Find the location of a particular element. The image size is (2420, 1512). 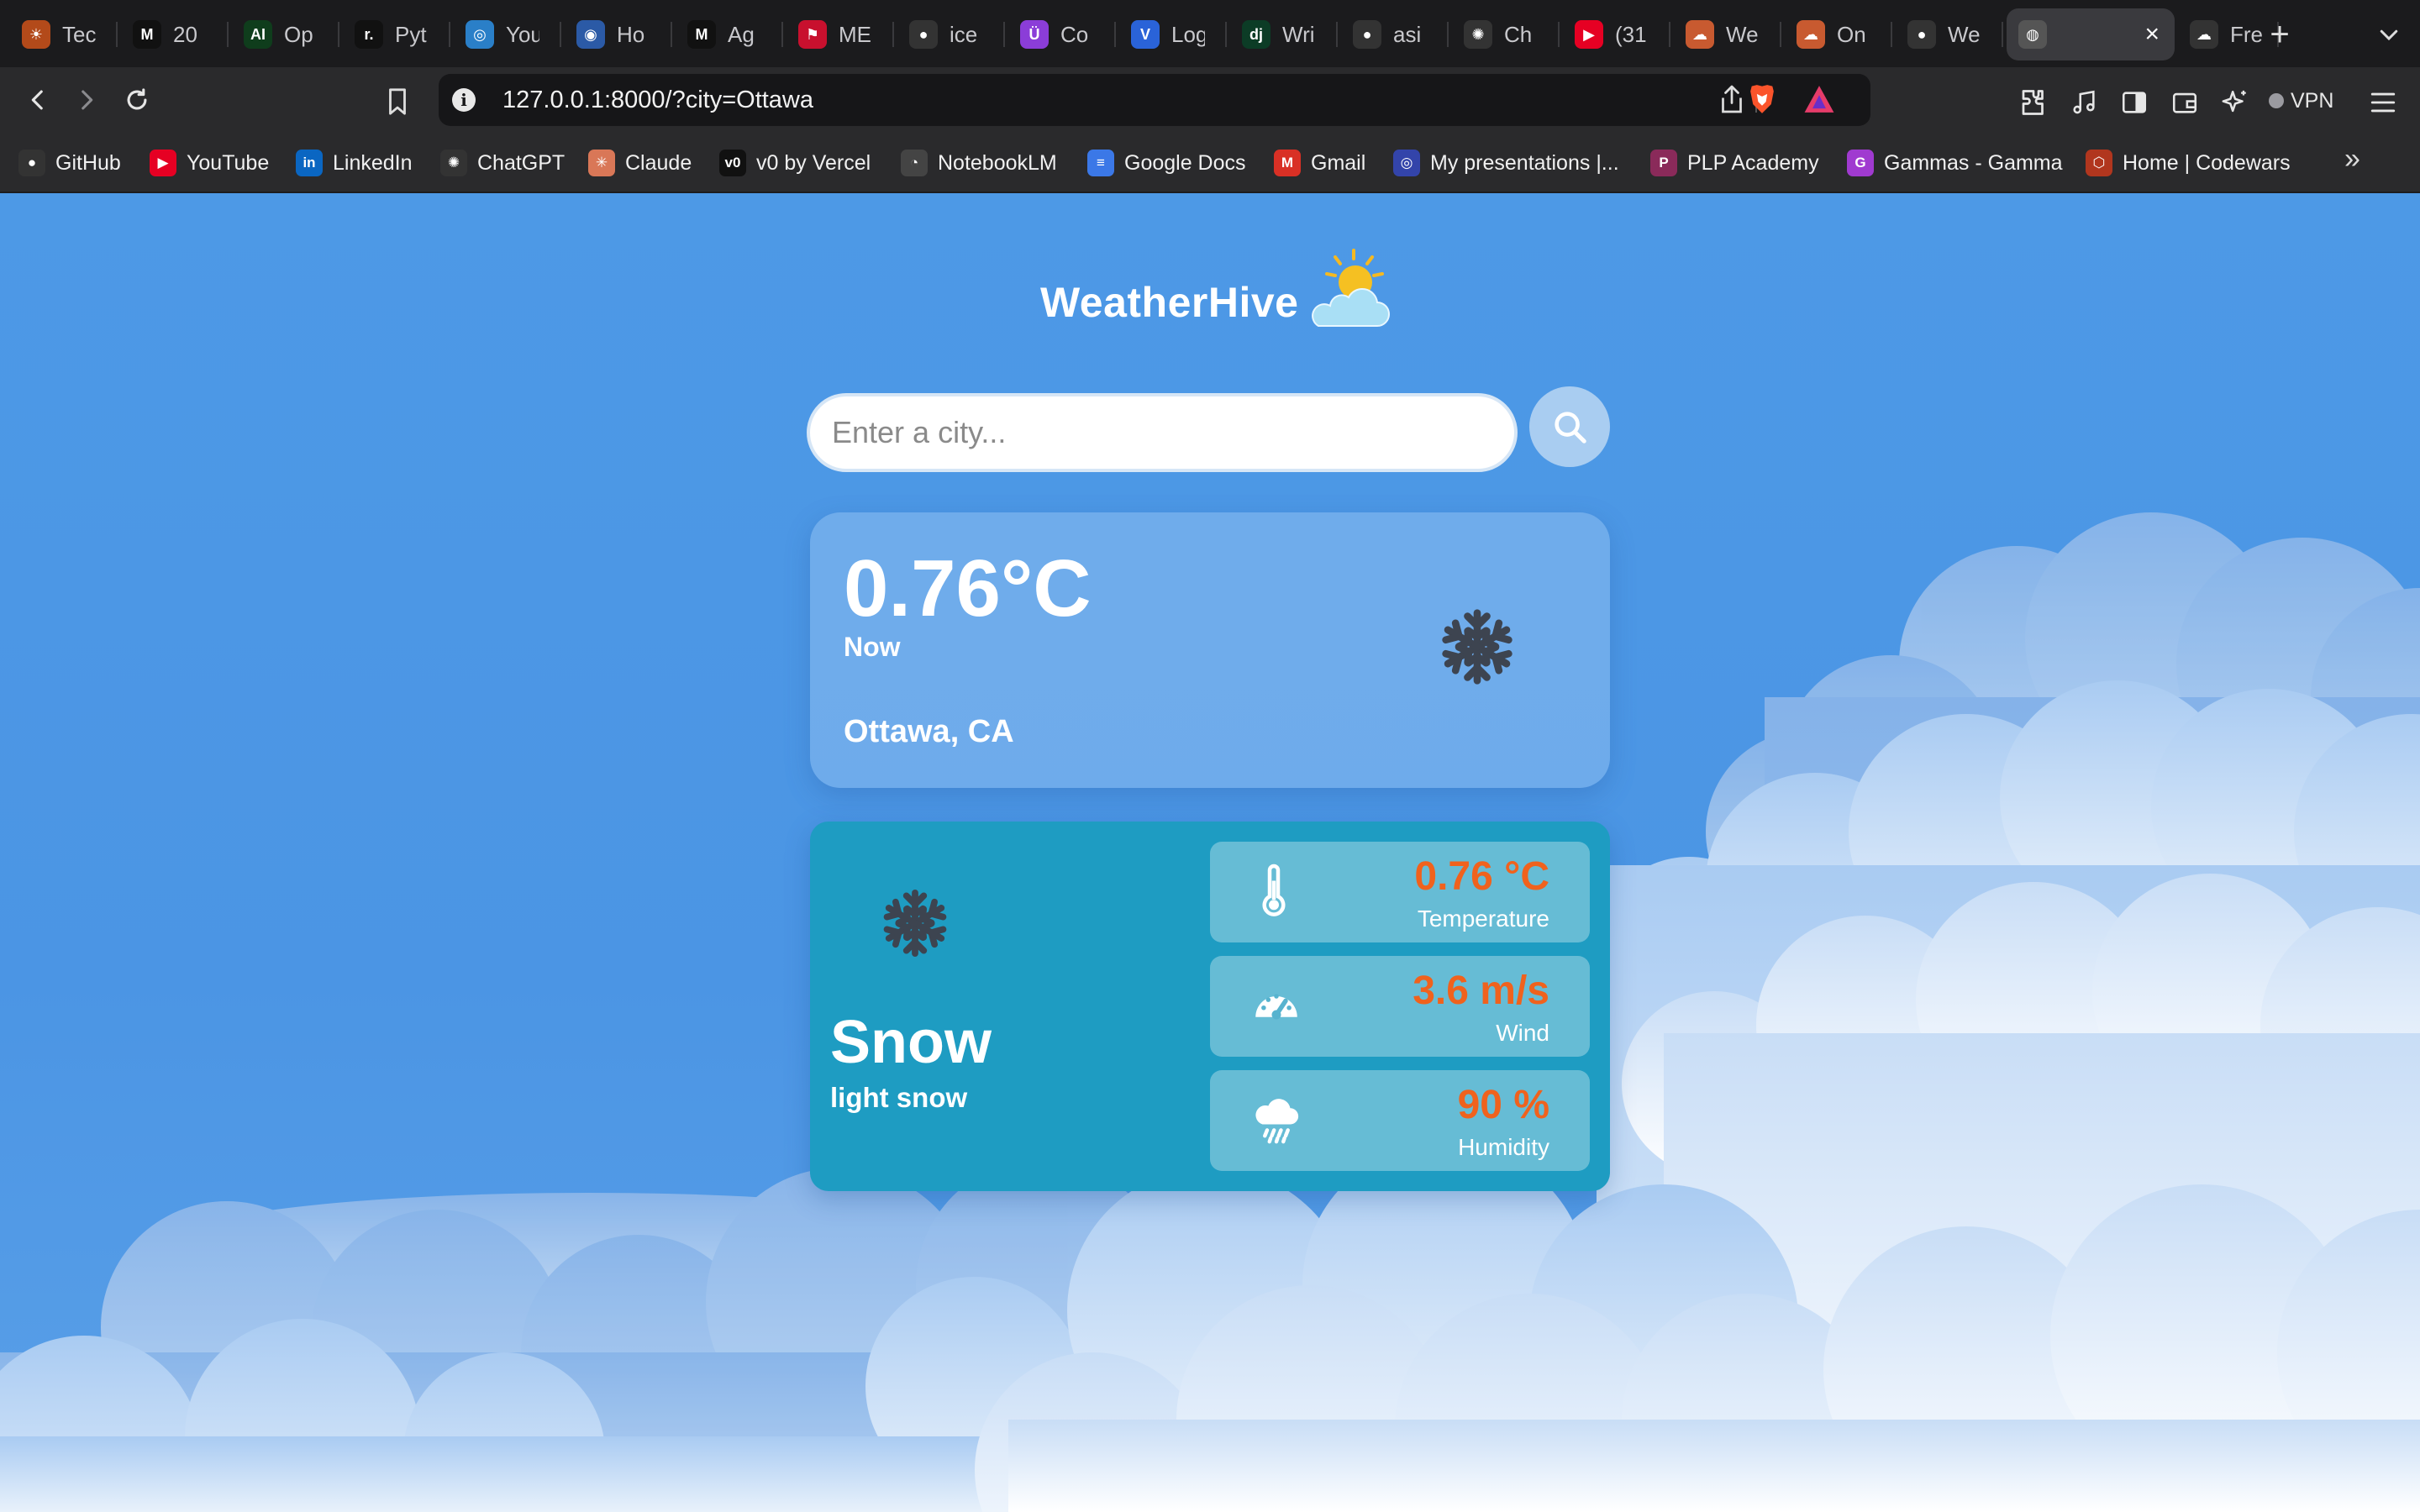

browser-tab: V Log is located at coordinates (1173, 34).